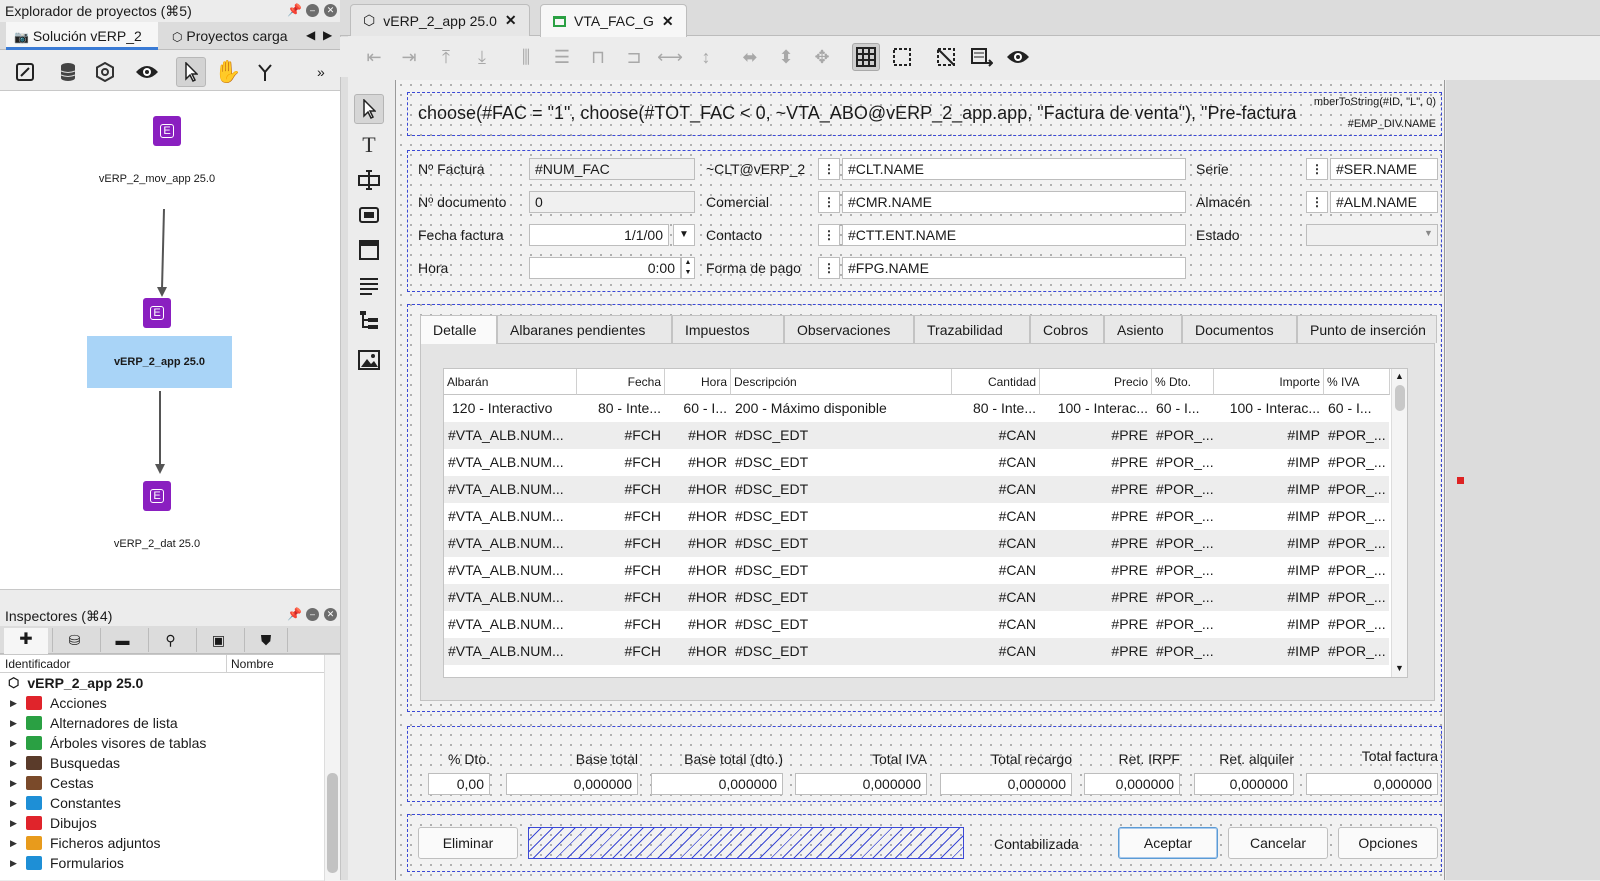  Describe the element at coordinates (1388, 843) in the screenshot. I see `opciones-button: Opciones` at that location.